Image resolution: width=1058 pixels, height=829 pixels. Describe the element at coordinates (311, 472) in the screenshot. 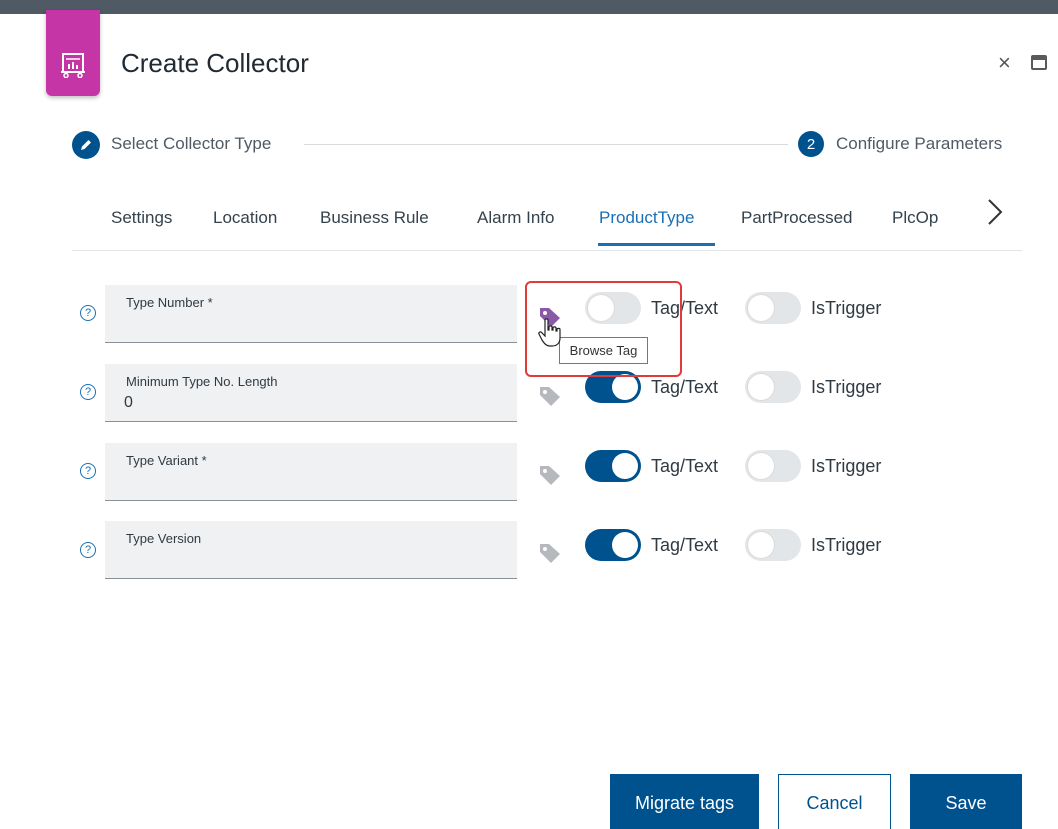

I see `type-variant-field: Type Variant *` at that location.